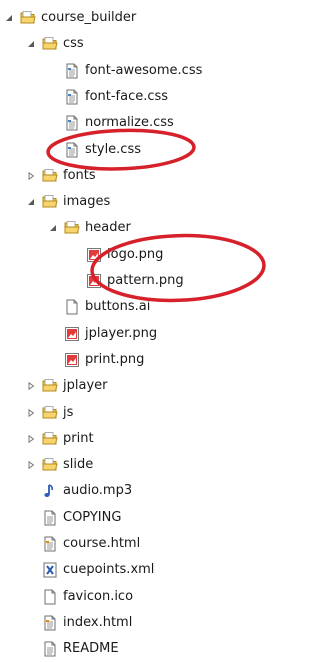 The width and height of the screenshot is (320, 662). Describe the element at coordinates (78, 465) in the screenshot. I see `tree-item-label: slide` at that location.